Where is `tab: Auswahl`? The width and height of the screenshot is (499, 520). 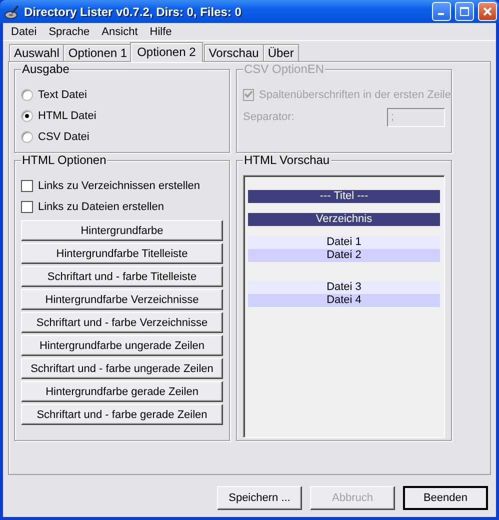 tab: Auswahl is located at coordinates (36, 52).